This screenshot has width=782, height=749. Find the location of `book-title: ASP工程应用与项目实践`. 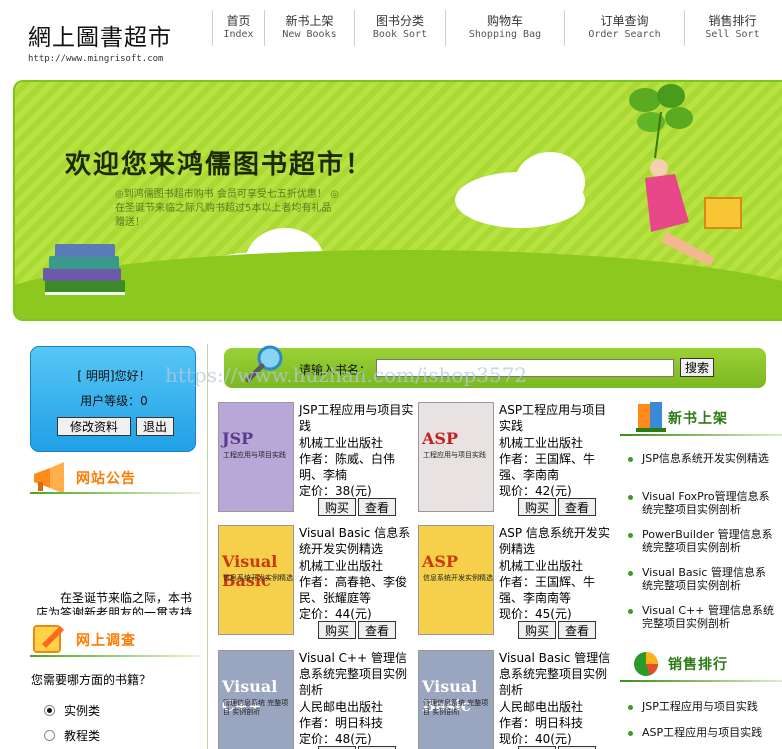

book-title: ASP工程应用与项目实践 is located at coordinates (557, 418).